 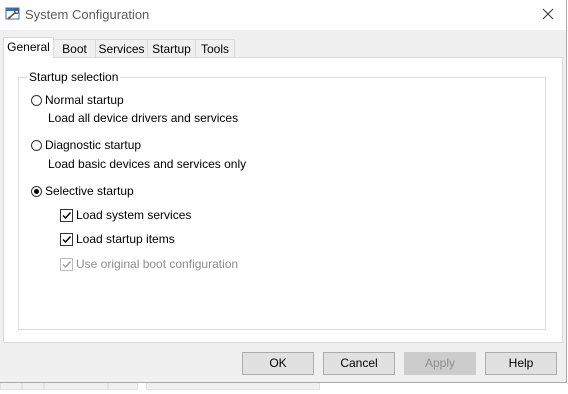 I want to click on tab-boot: Boot, so click(x=74, y=48).